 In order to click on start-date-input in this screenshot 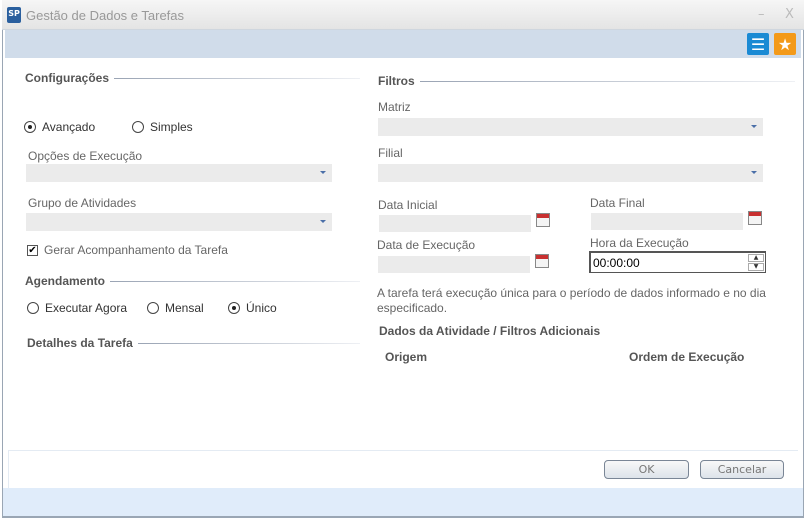, I will do `click(455, 223)`.